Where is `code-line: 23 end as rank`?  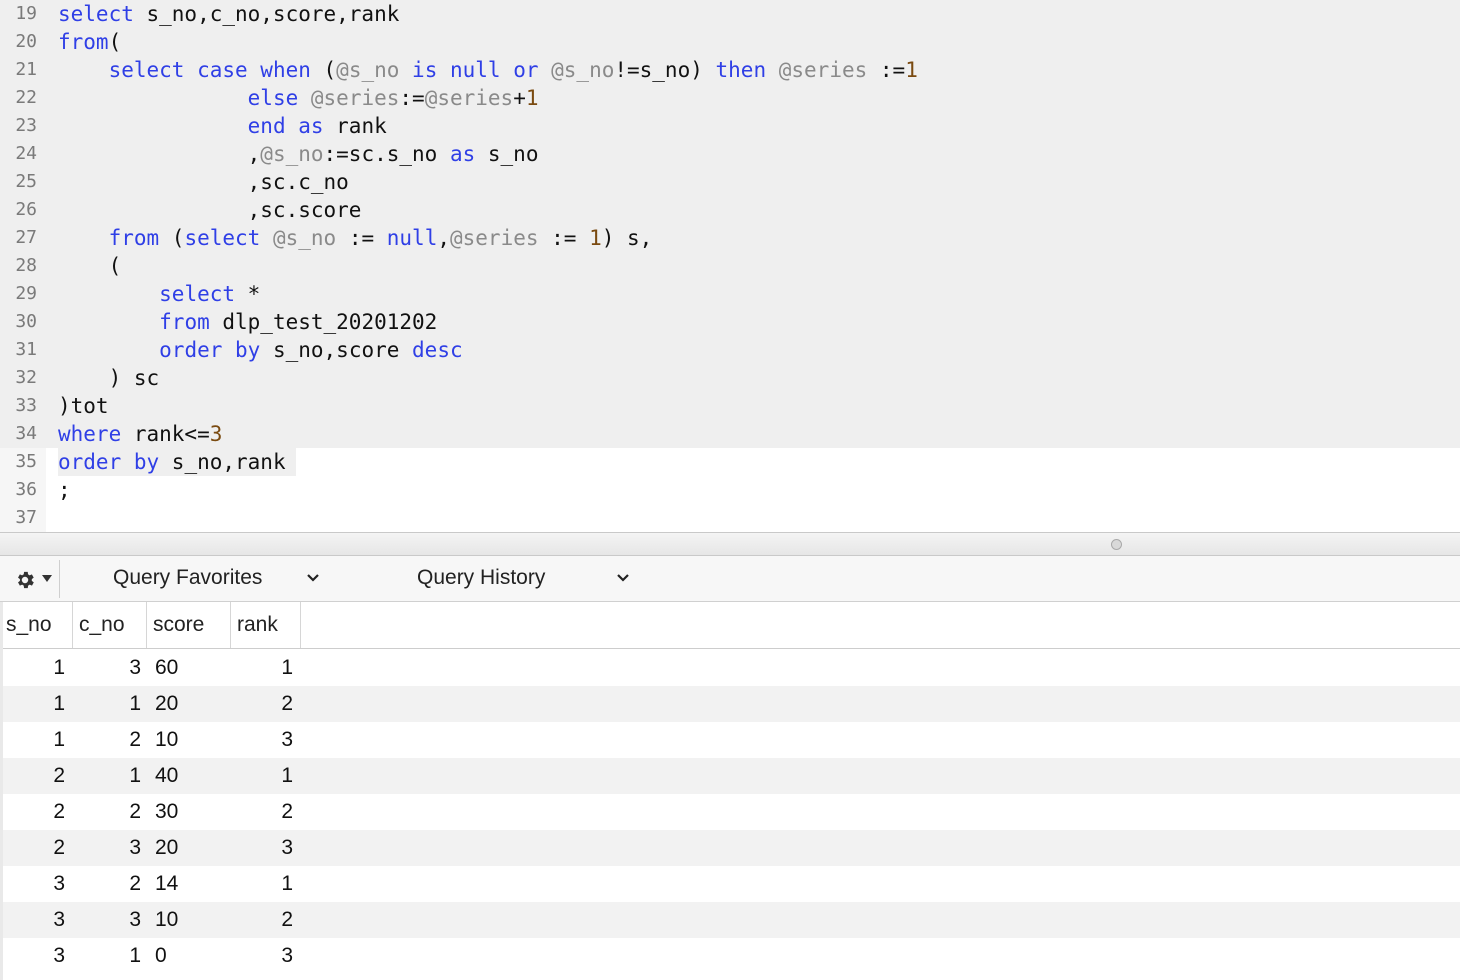 code-line: 23 end as rank is located at coordinates (730, 126).